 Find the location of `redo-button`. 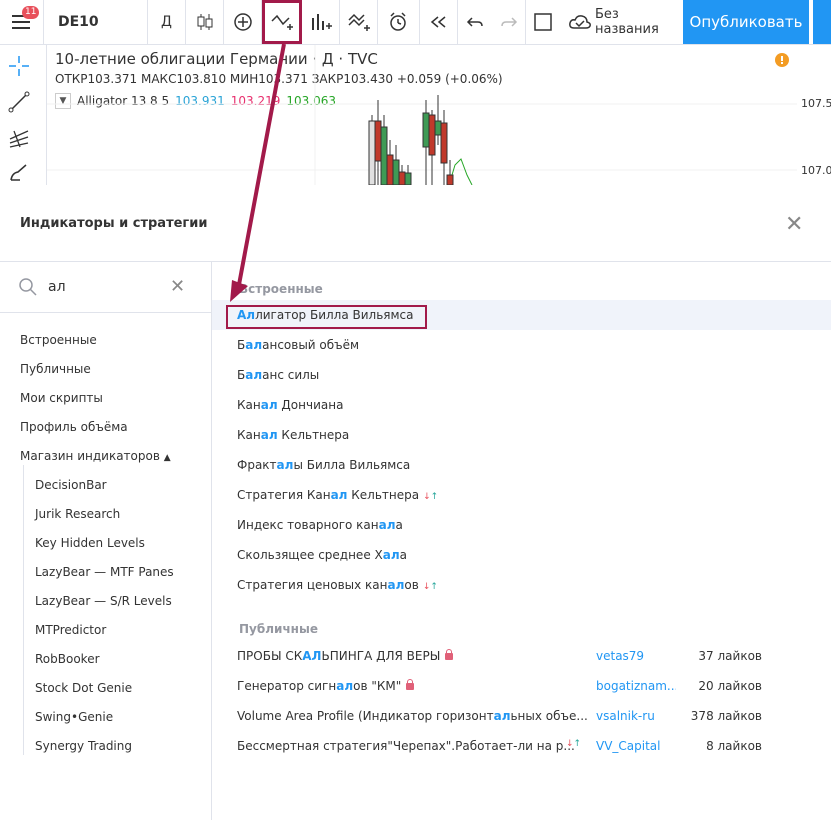

redo-button is located at coordinates (509, 22).